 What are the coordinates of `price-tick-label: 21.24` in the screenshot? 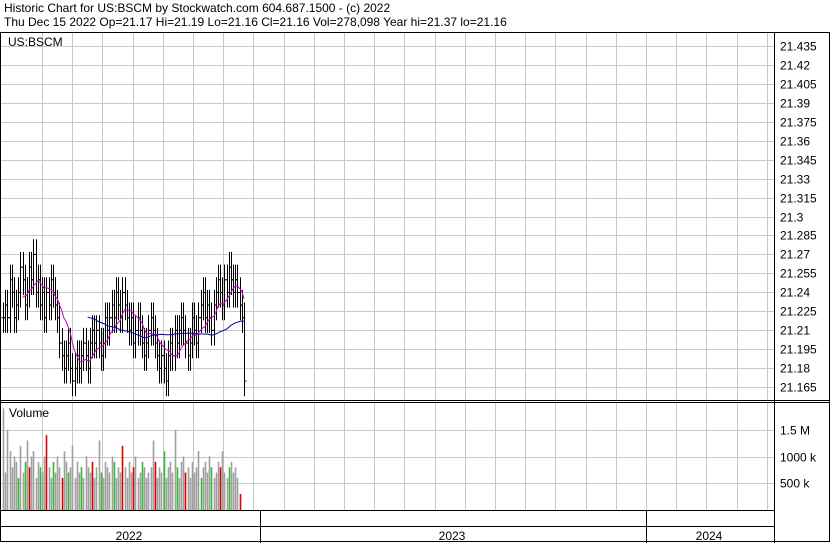 It's located at (795, 293).